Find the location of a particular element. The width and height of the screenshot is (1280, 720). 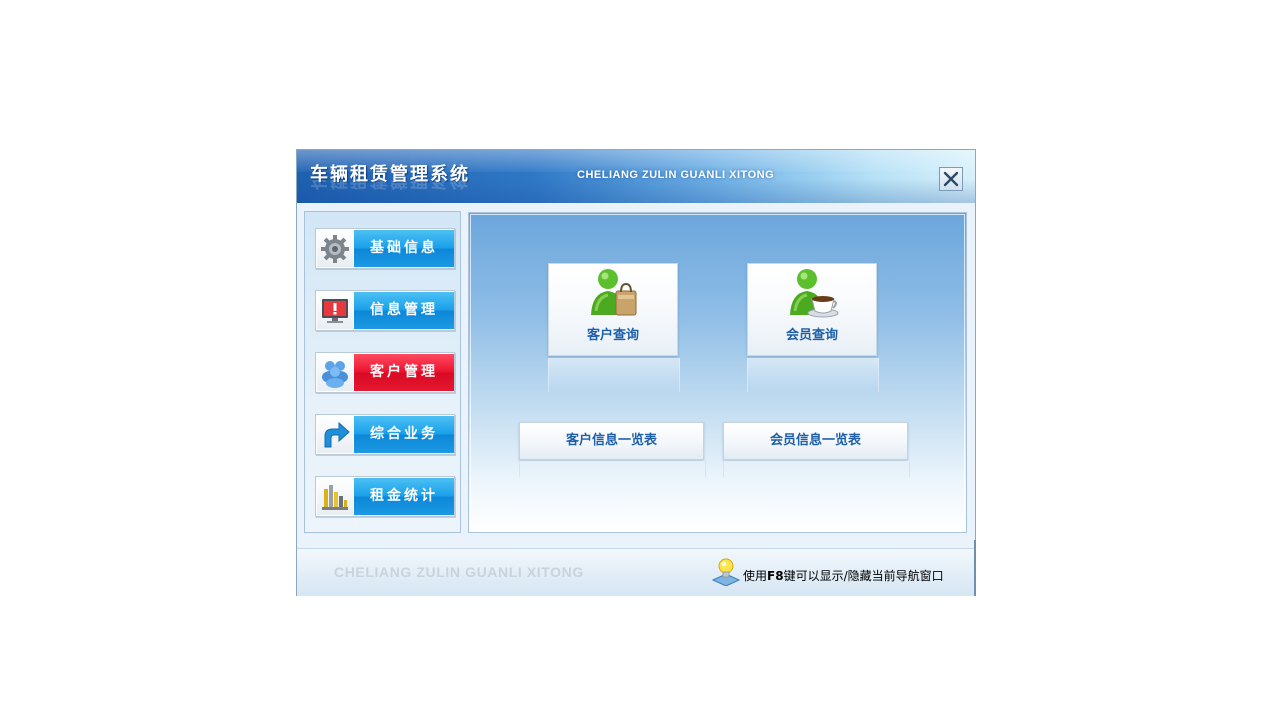

nav-item-rent-stats: 租金统计 is located at coordinates (385, 496).